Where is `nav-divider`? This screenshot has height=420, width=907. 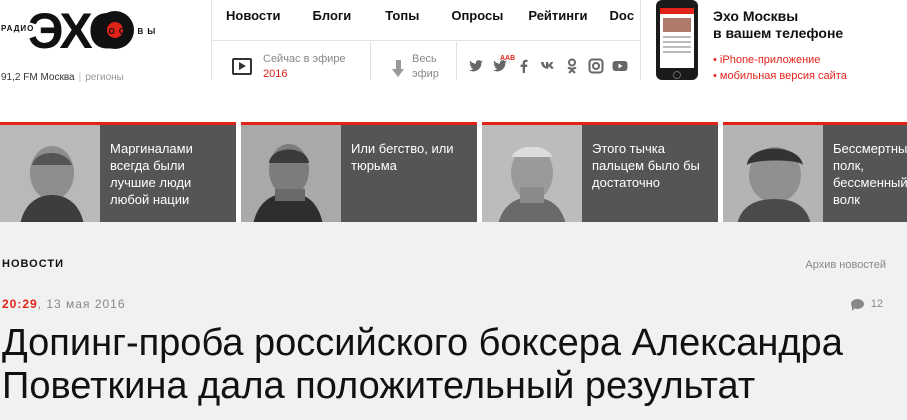
nav-divider is located at coordinates (426, 40).